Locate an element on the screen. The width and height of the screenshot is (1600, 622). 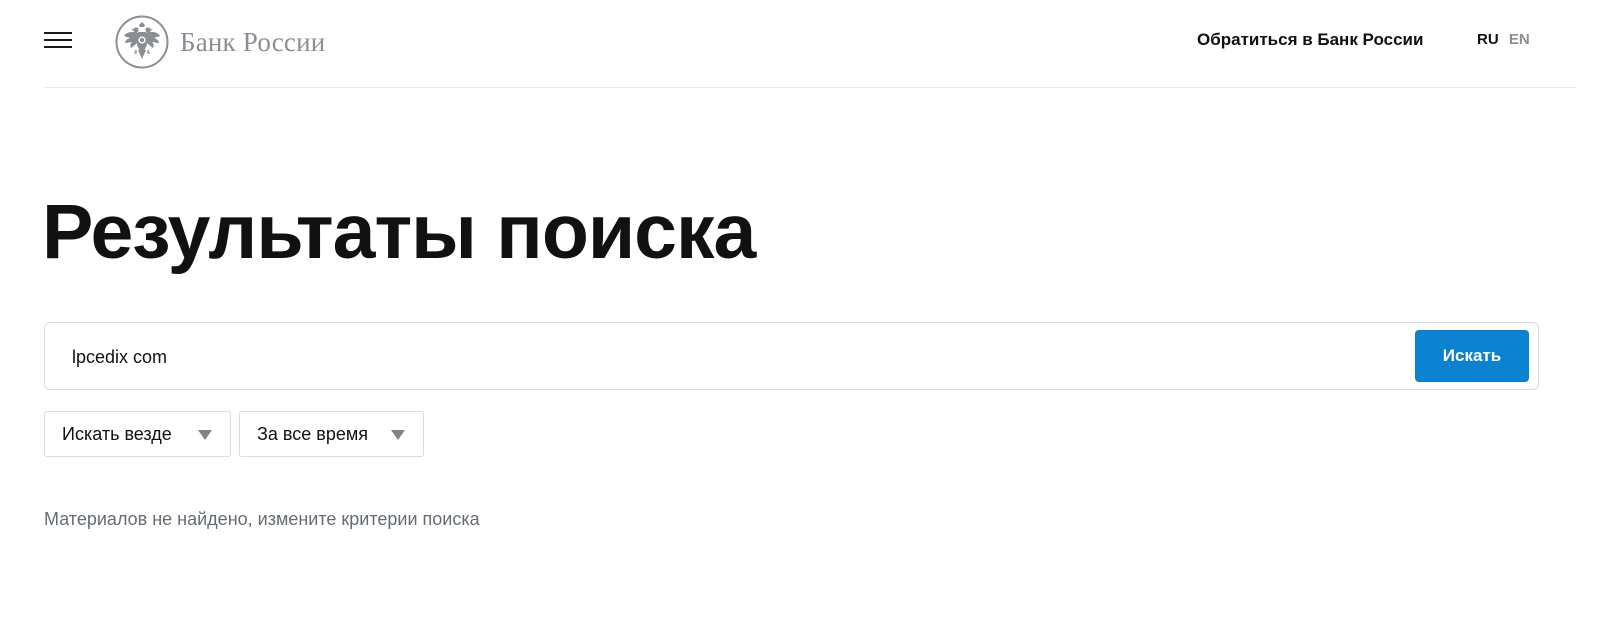
logo-text: Банк России is located at coordinates (253, 41).